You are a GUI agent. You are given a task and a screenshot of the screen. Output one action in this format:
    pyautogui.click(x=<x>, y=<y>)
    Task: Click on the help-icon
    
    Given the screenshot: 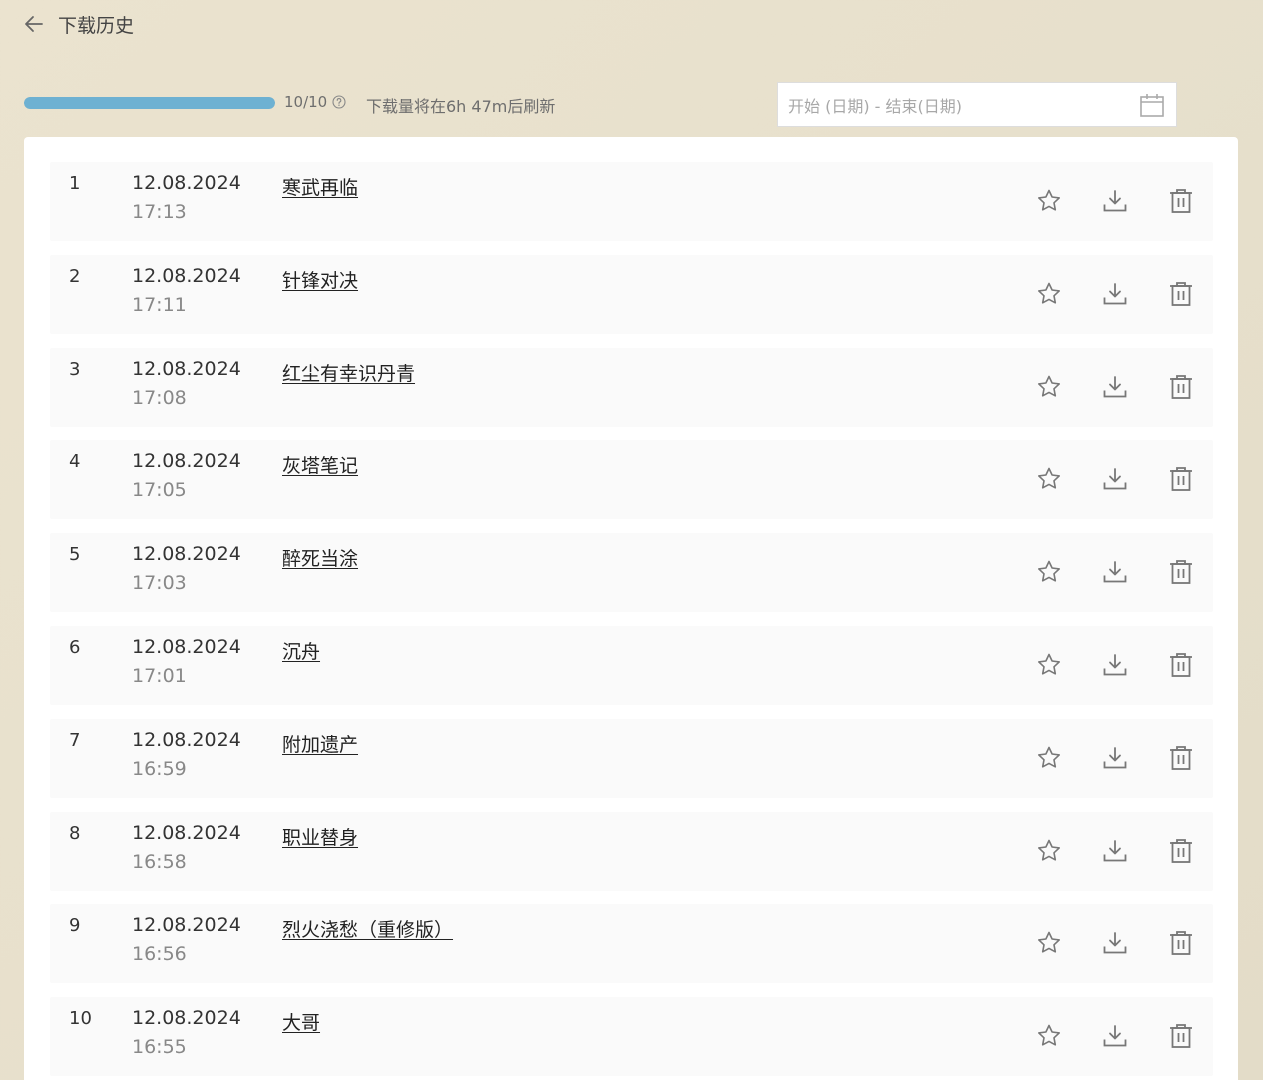 What is the action you would take?
    pyautogui.click(x=339, y=102)
    